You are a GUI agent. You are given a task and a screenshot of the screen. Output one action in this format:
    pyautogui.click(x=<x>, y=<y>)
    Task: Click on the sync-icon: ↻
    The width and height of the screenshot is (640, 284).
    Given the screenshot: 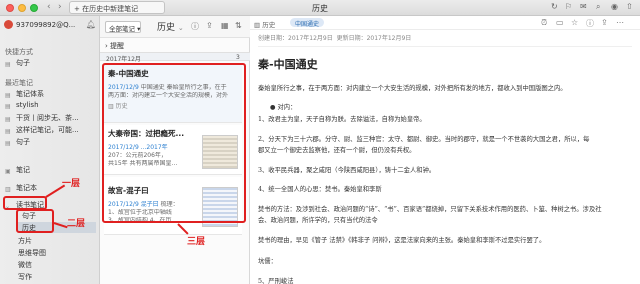 What is the action you would take?
    pyautogui.click(x=554, y=6)
    